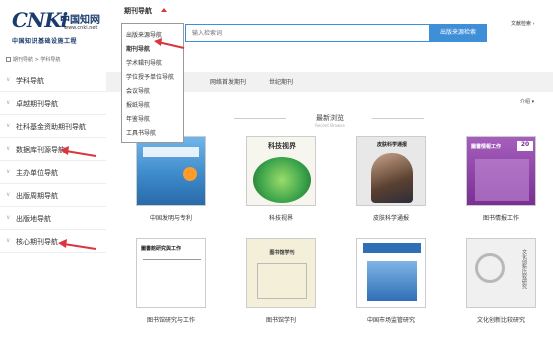  Describe the element at coordinates (164, 10) in the screenshot. I see `caret-up-icon` at that location.